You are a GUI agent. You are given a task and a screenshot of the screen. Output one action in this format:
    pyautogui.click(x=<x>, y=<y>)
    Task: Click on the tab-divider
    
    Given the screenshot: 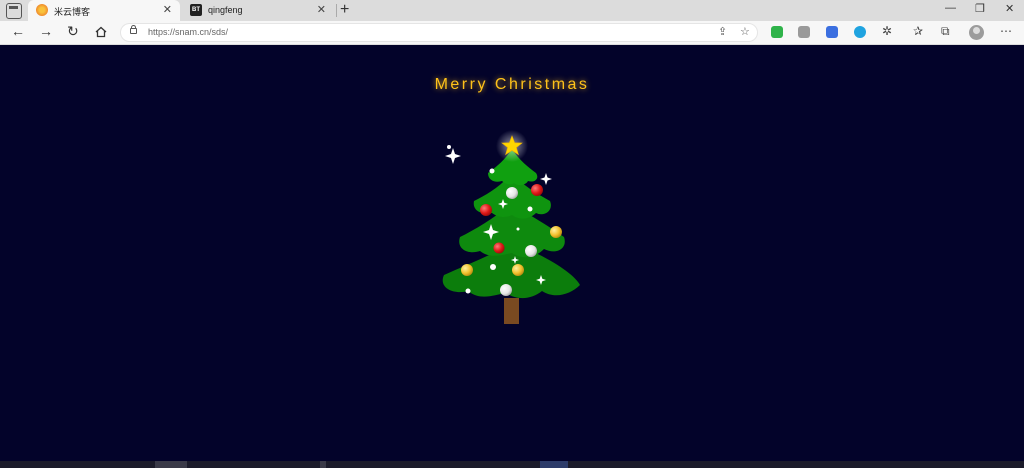 What is the action you would take?
    pyautogui.click(x=336, y=10)
    